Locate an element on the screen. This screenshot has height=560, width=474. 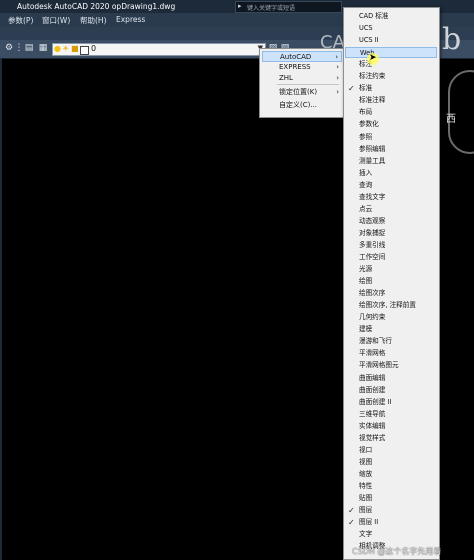
toolbar-list-item: 光源 is located at coordinates (391, 269).